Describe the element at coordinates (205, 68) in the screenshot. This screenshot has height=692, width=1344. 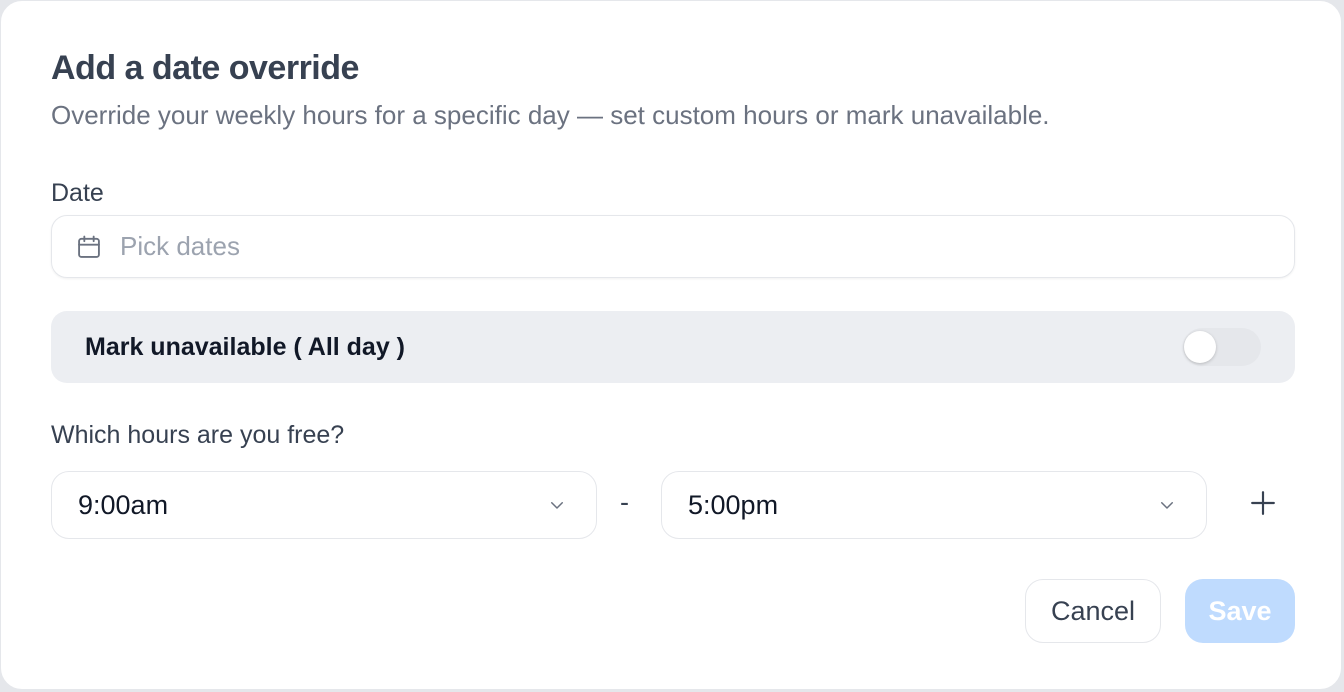
I see `dialog-title: Add a date override` at that location.